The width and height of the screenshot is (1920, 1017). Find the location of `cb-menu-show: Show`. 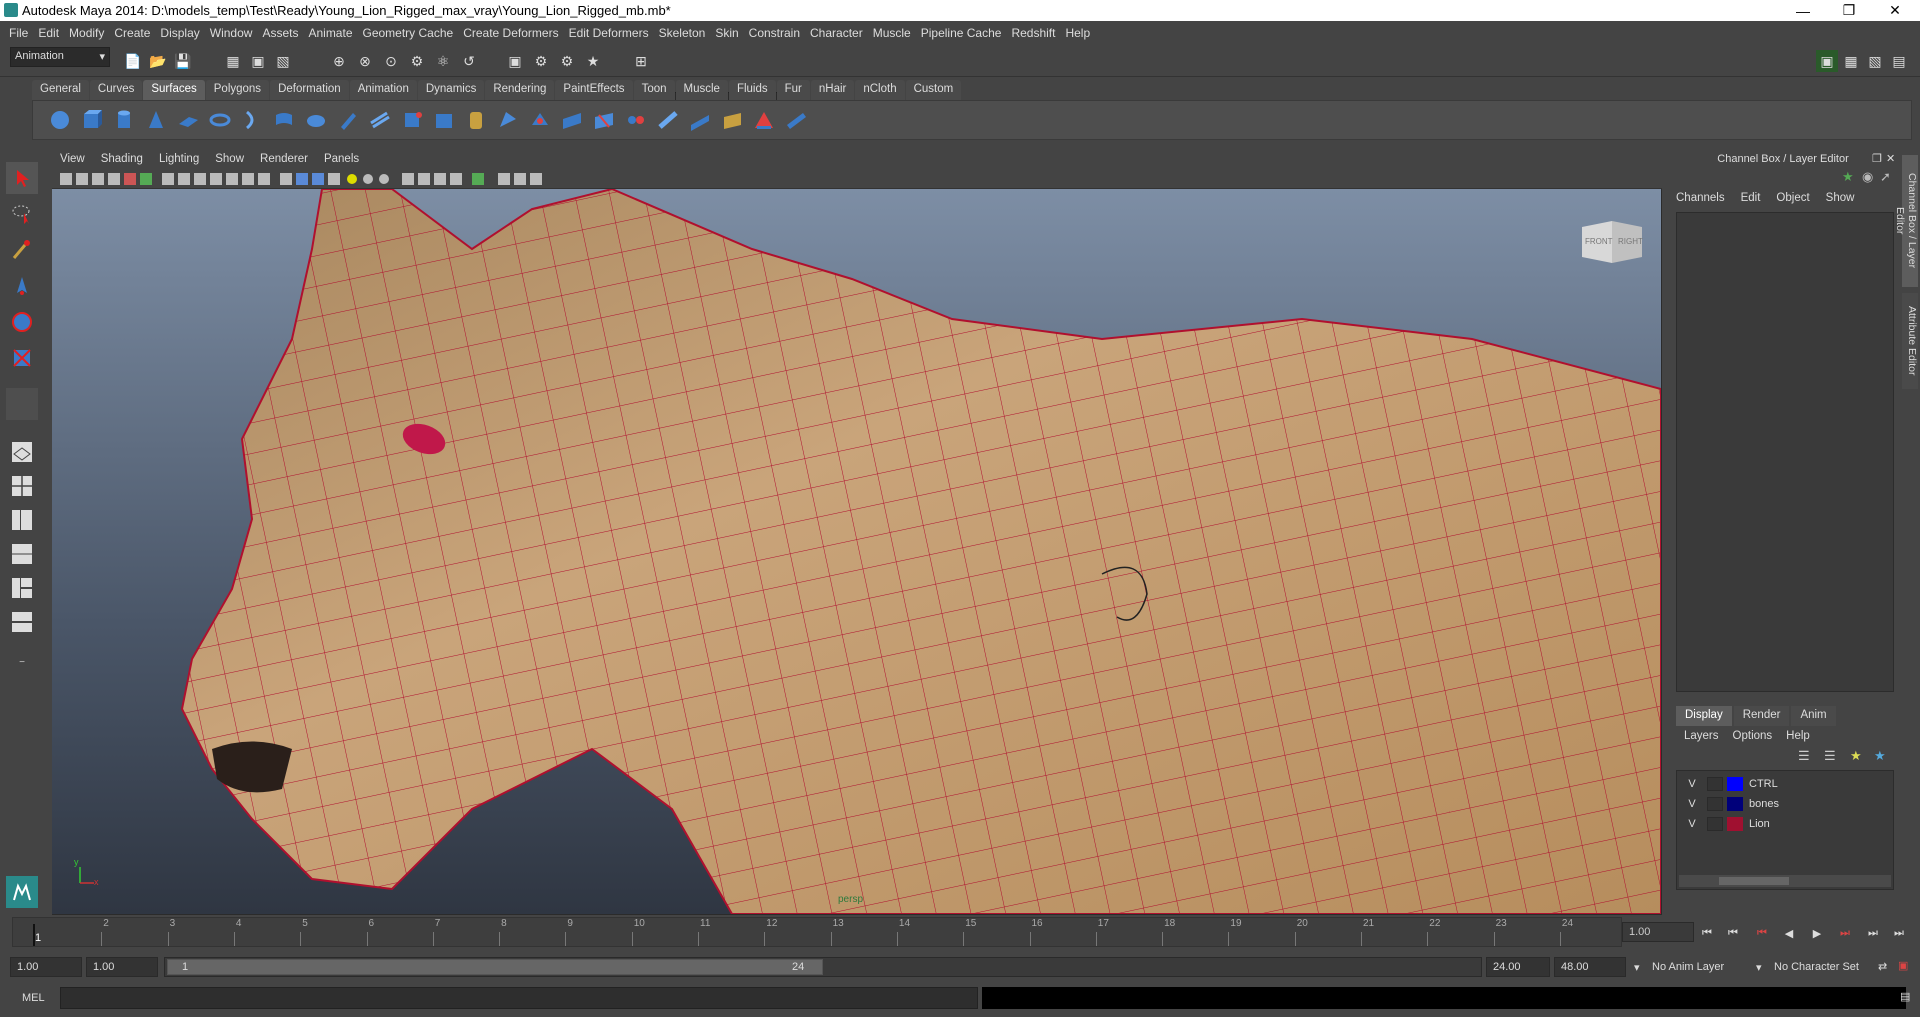

cb-menu-show: Show is located at coordinates (1840, 198).